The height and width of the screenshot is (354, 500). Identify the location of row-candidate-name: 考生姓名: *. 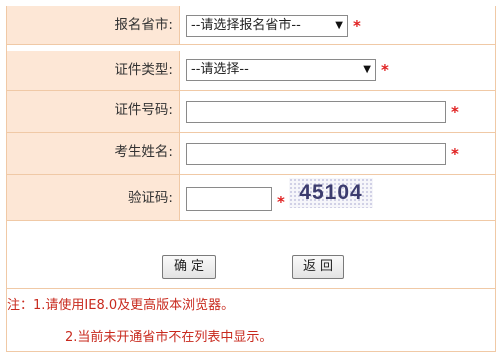
(251, 154).